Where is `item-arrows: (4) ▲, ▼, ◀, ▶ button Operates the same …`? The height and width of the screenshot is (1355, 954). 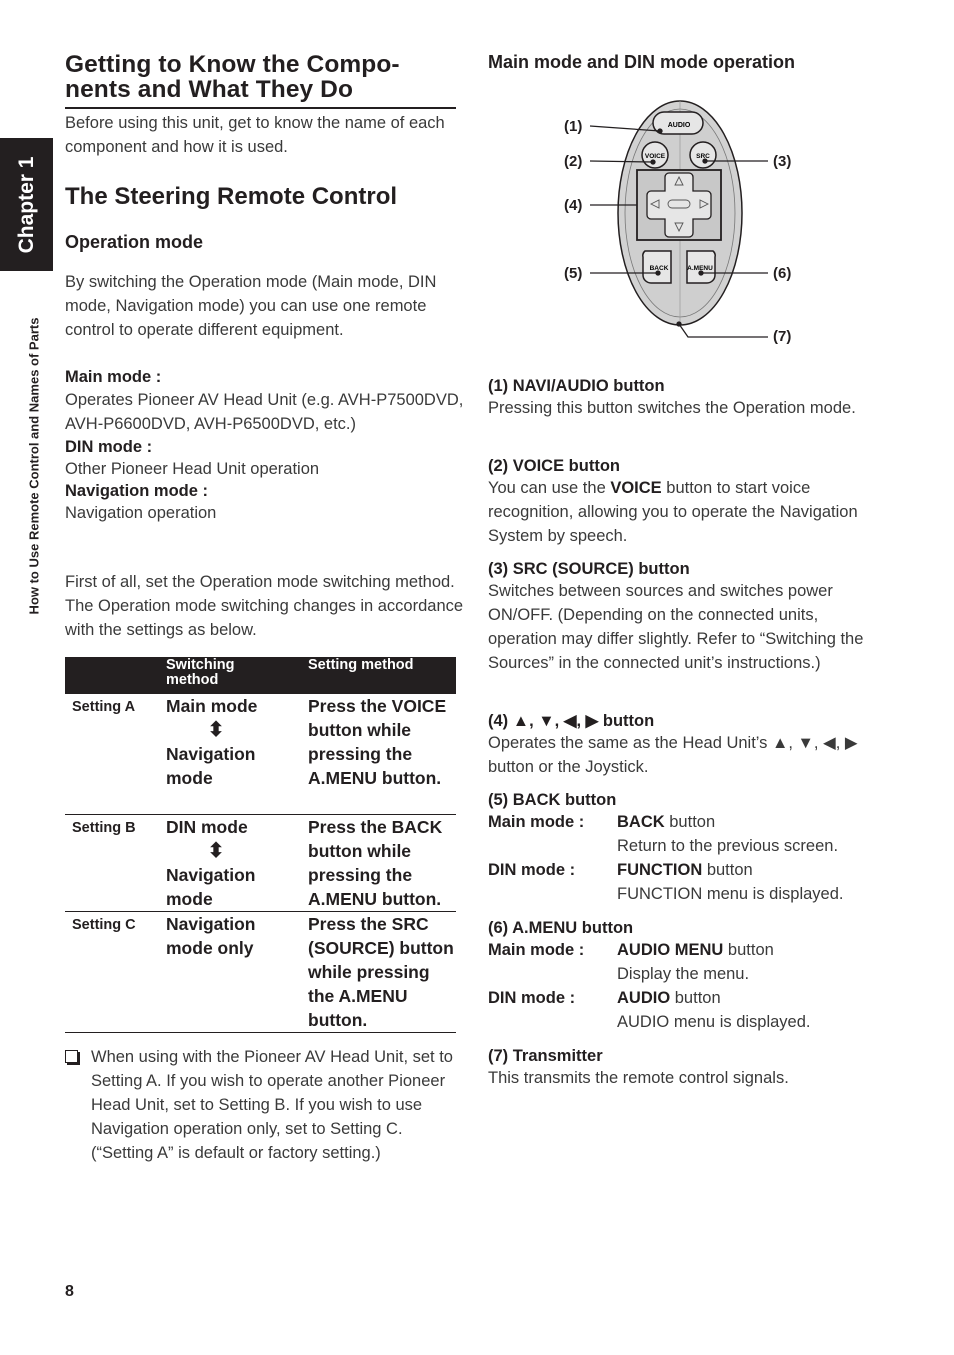 item-arrows: (4) ▲, ▼, ◀, ▶ button Operates the same … is located at coordinates (688, 745).